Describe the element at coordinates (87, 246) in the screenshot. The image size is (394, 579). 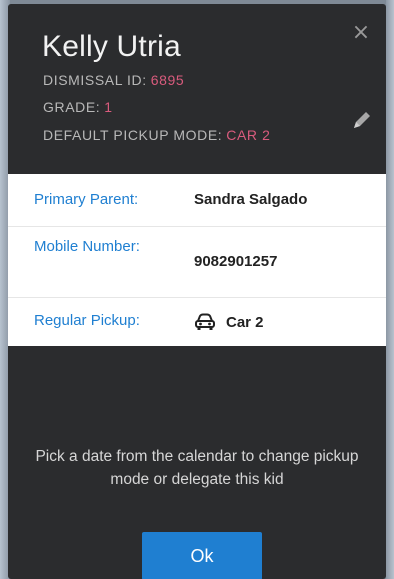
I see `mobile-number-label: Mobile Number:` at that location.